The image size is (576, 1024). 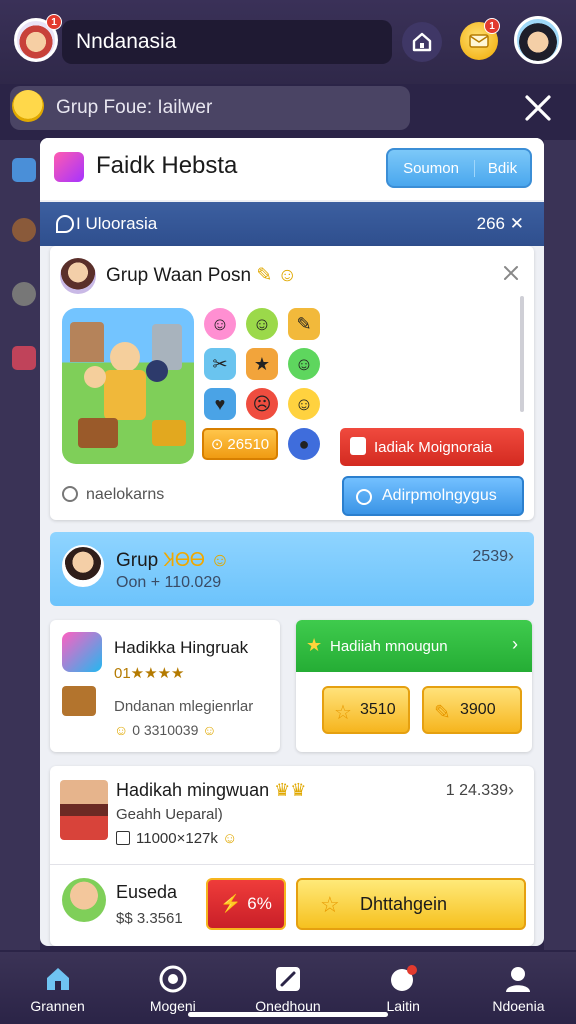 I want to click on header-toggle: Soumon Bdik, so click(x=459, y=168).